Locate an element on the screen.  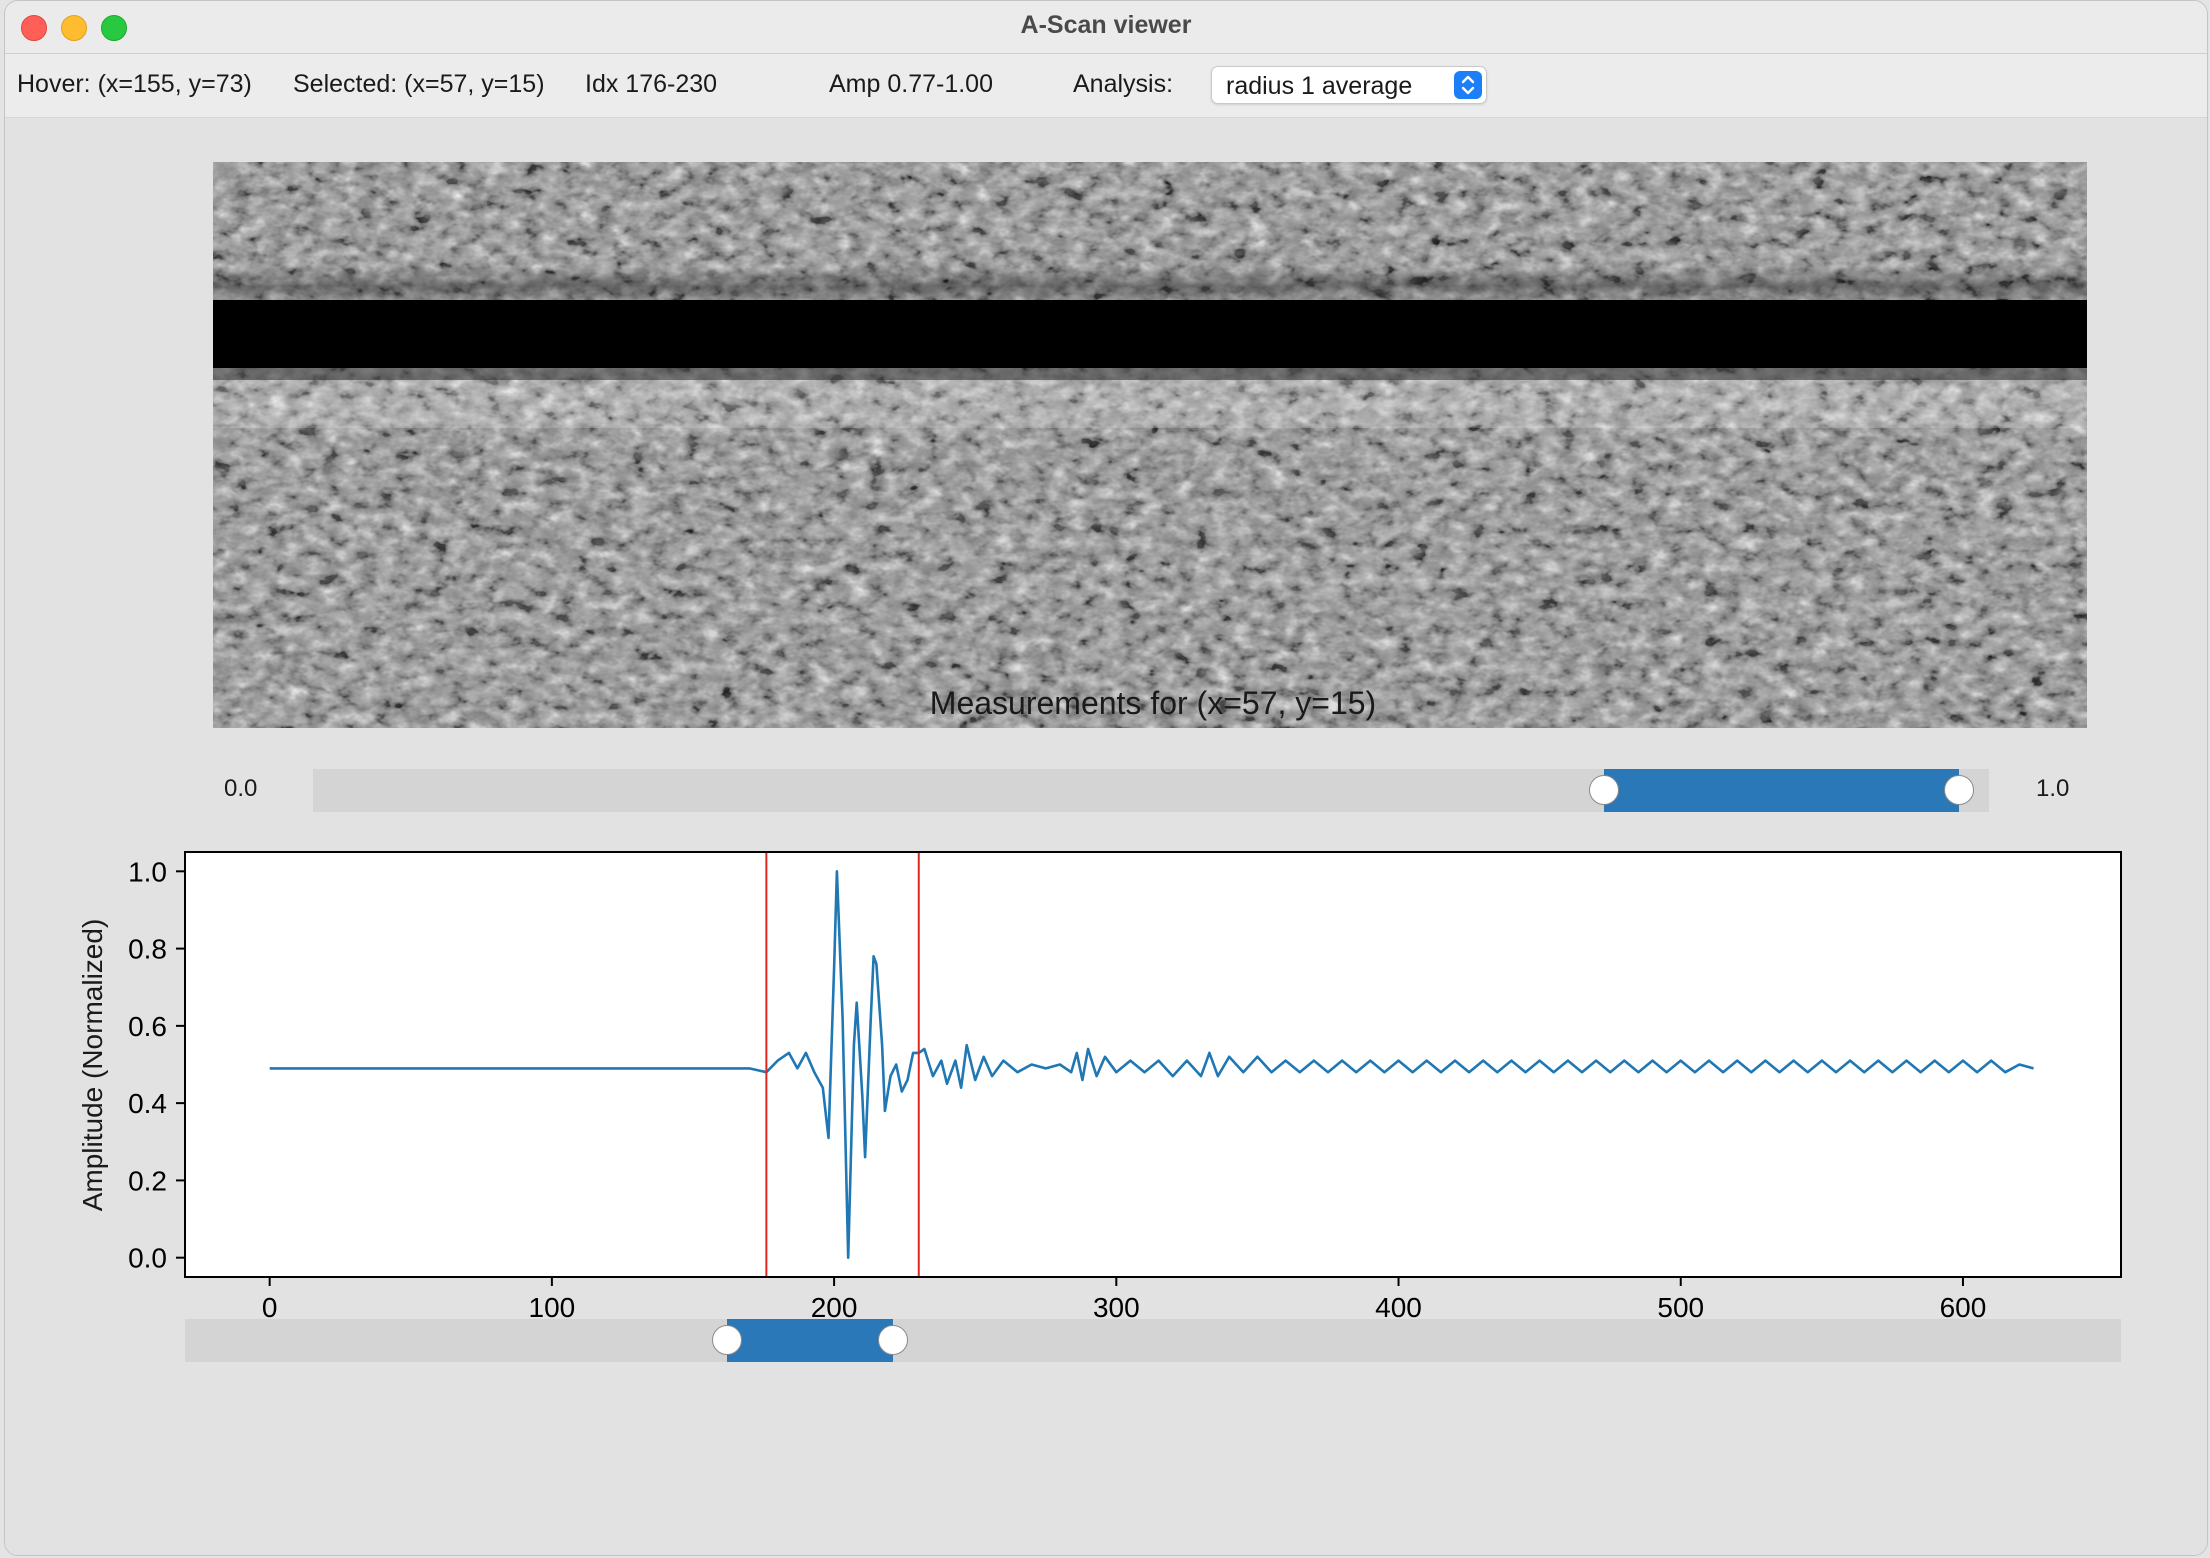
y-tick-label: 0.8 is located at coordinates (147, 949).